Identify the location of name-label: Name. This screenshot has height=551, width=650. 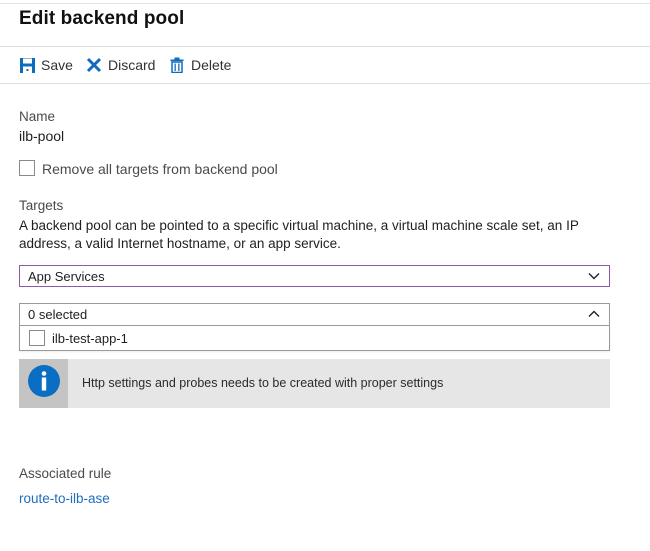
(37, 116).